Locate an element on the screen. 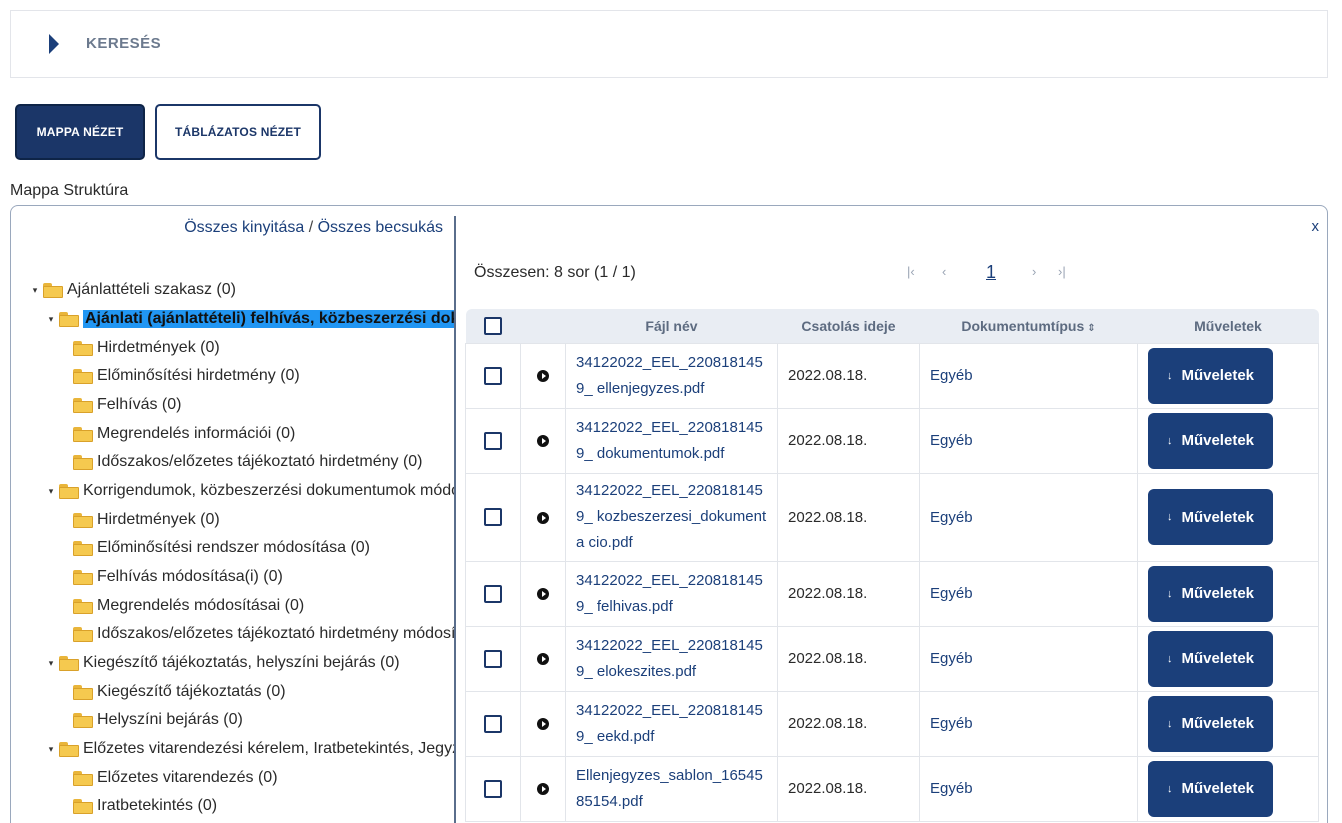 The image size is (1342, 823). tree-item: Kiegészítő tájékoztatás (0) is located at coordinates (179, 692).